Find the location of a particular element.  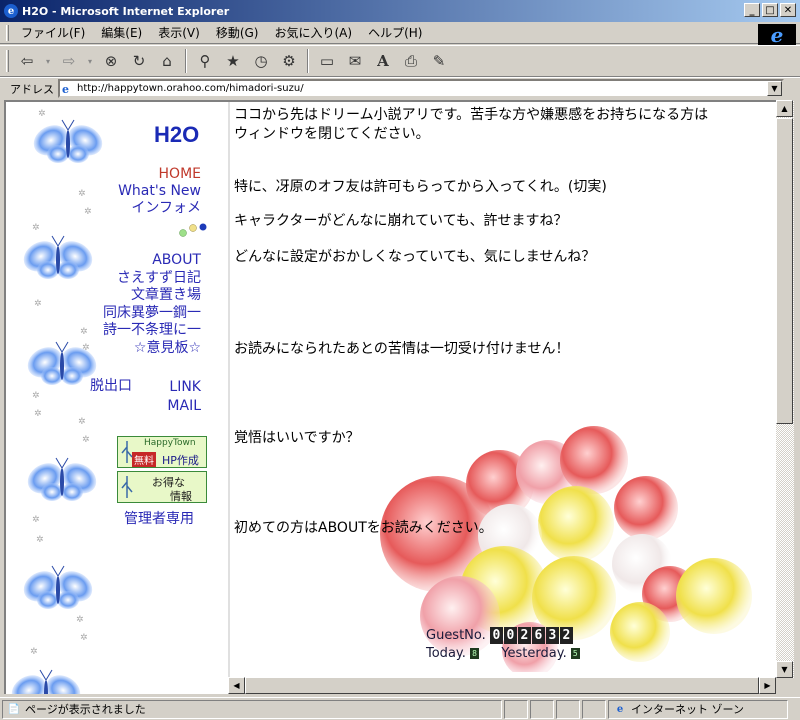

address-dropdown-icon: ▼ is located at coordinates (774, 88).